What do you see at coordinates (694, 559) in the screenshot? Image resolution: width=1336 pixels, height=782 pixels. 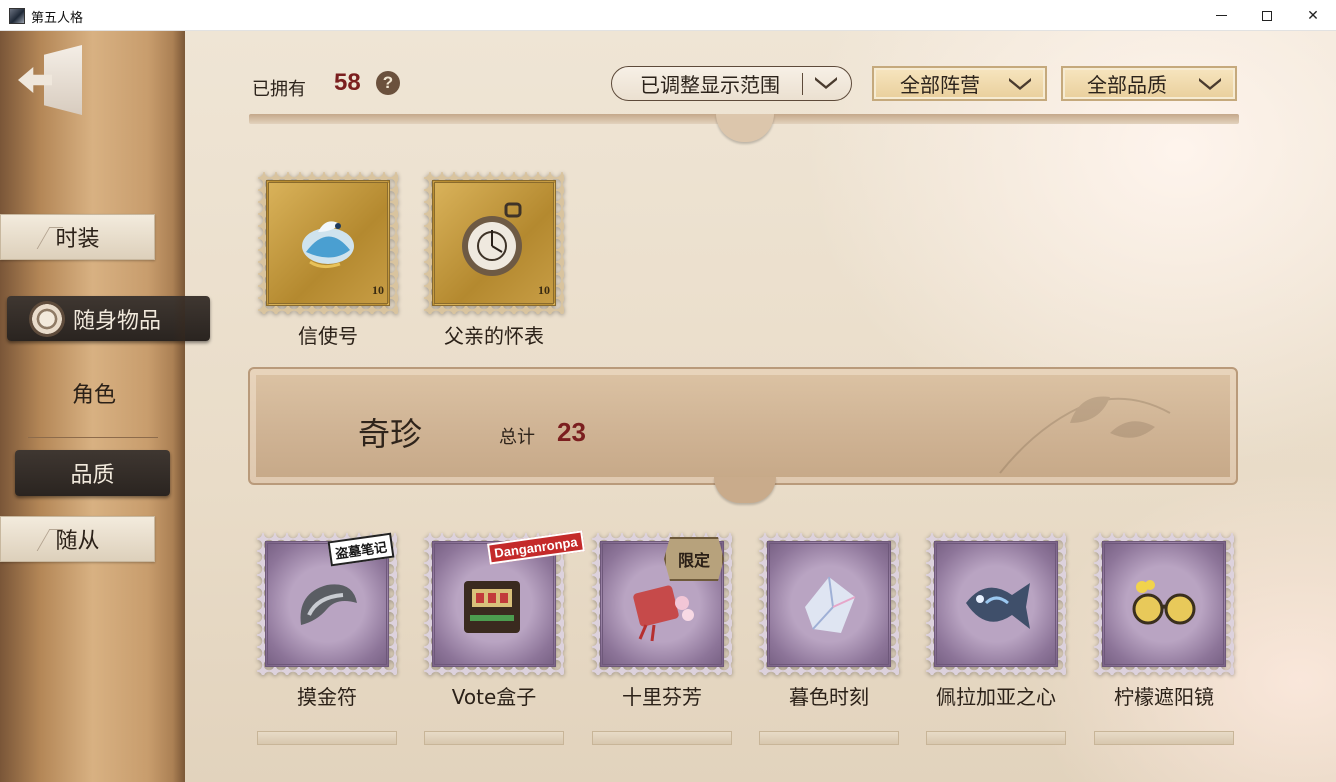 I see `limited-badge: 限定` at bounding box center [694, 559].